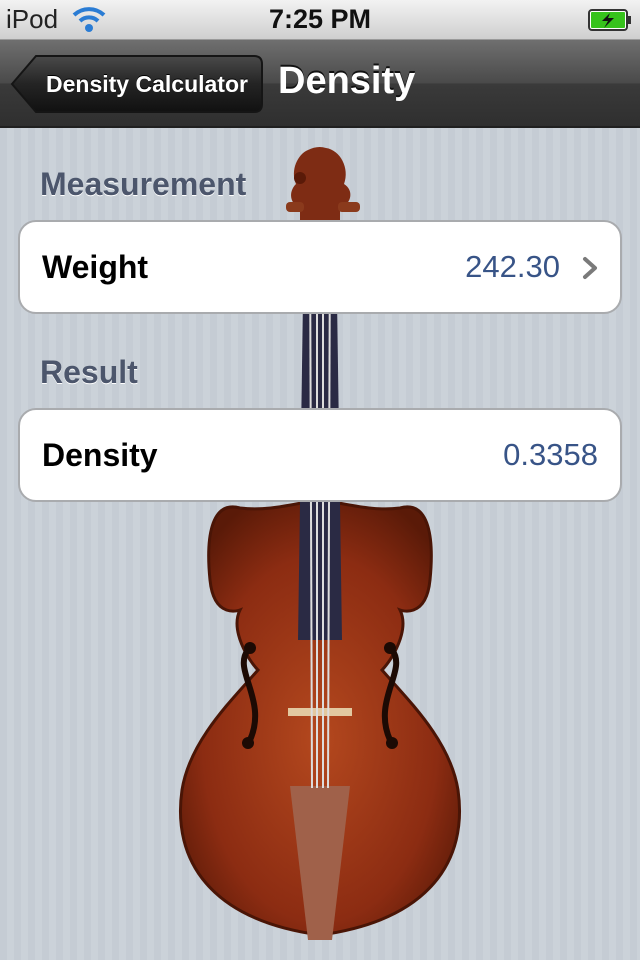 This screenshot has height=960, width=640. I want to click on section-header-measurement: Measurement, so click(143, 184).